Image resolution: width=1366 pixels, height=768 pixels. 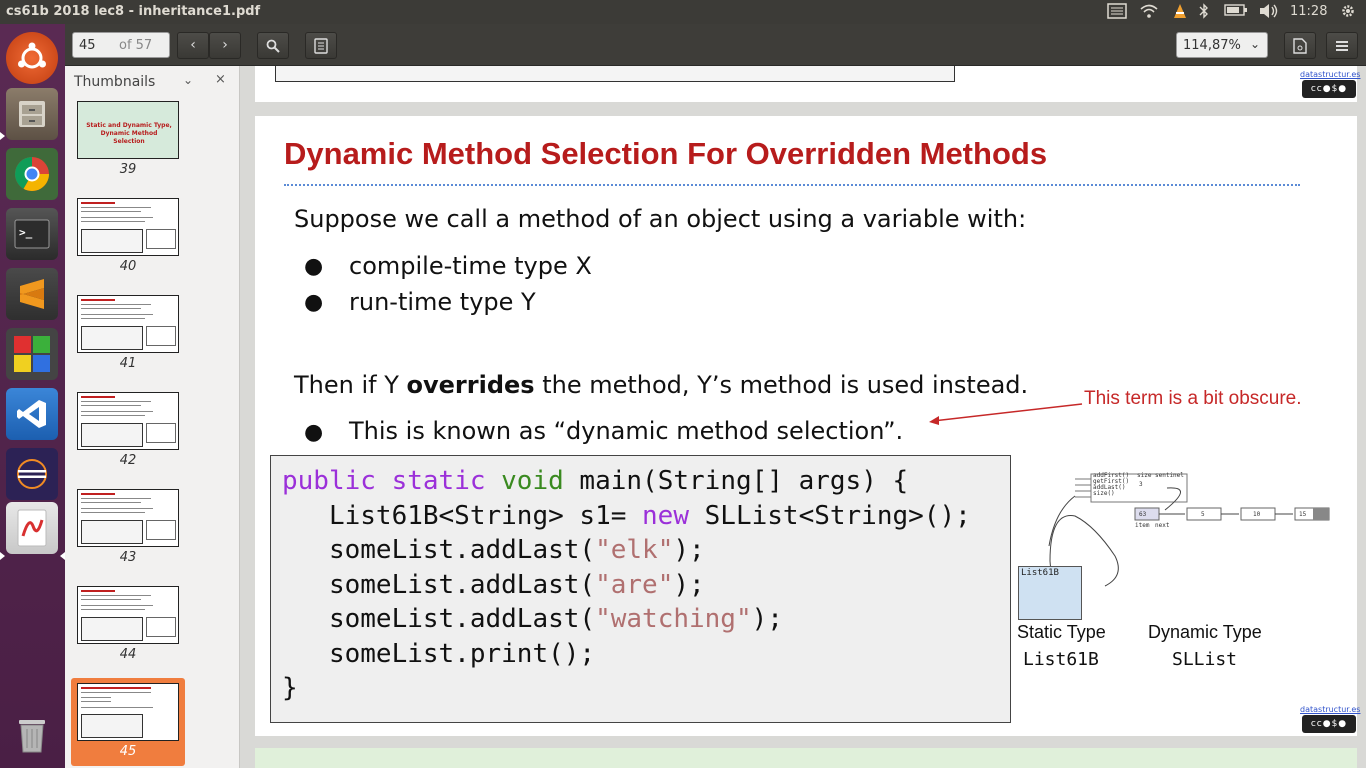 I want to click on zoom-value: 114,87%, so click(x=1212, y=45).